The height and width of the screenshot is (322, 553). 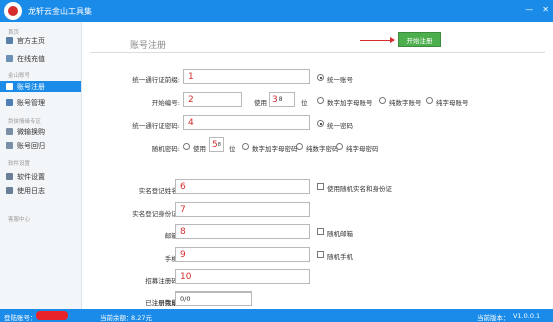 I want to click on sidebar-item-label: 账号注册, so click(x=31, y=86).